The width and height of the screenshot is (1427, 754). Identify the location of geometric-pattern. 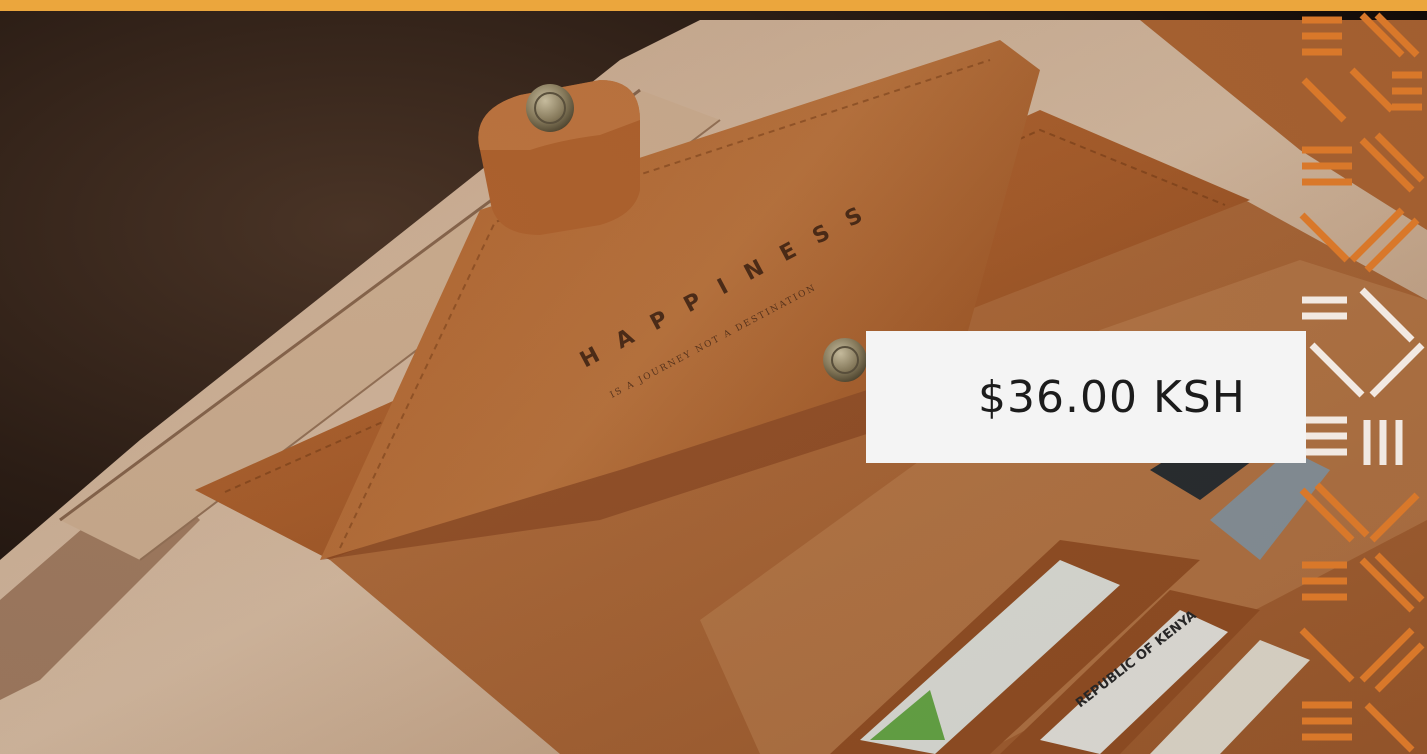
(1362, 382).